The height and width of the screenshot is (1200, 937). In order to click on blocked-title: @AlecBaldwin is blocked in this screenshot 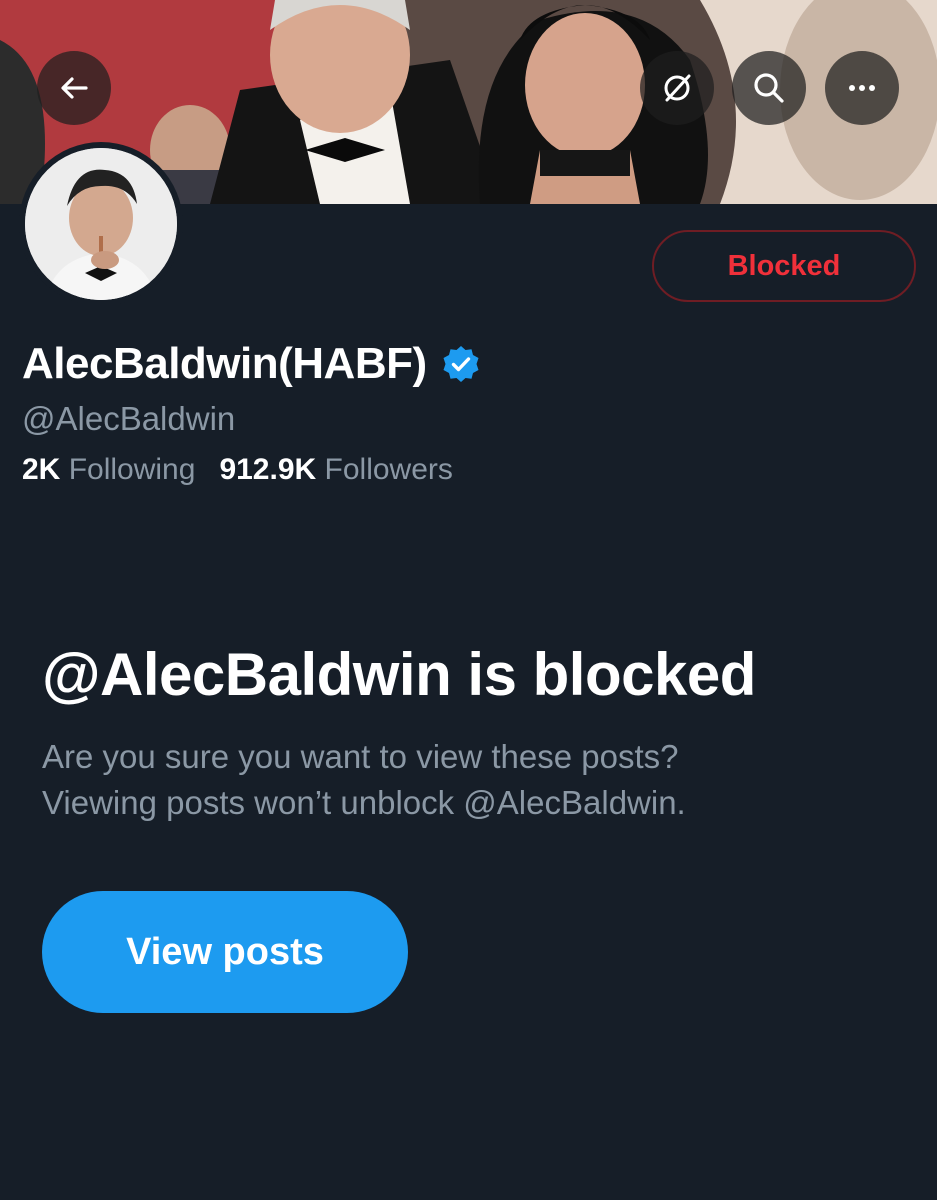, I will do `click(399, 674)`.